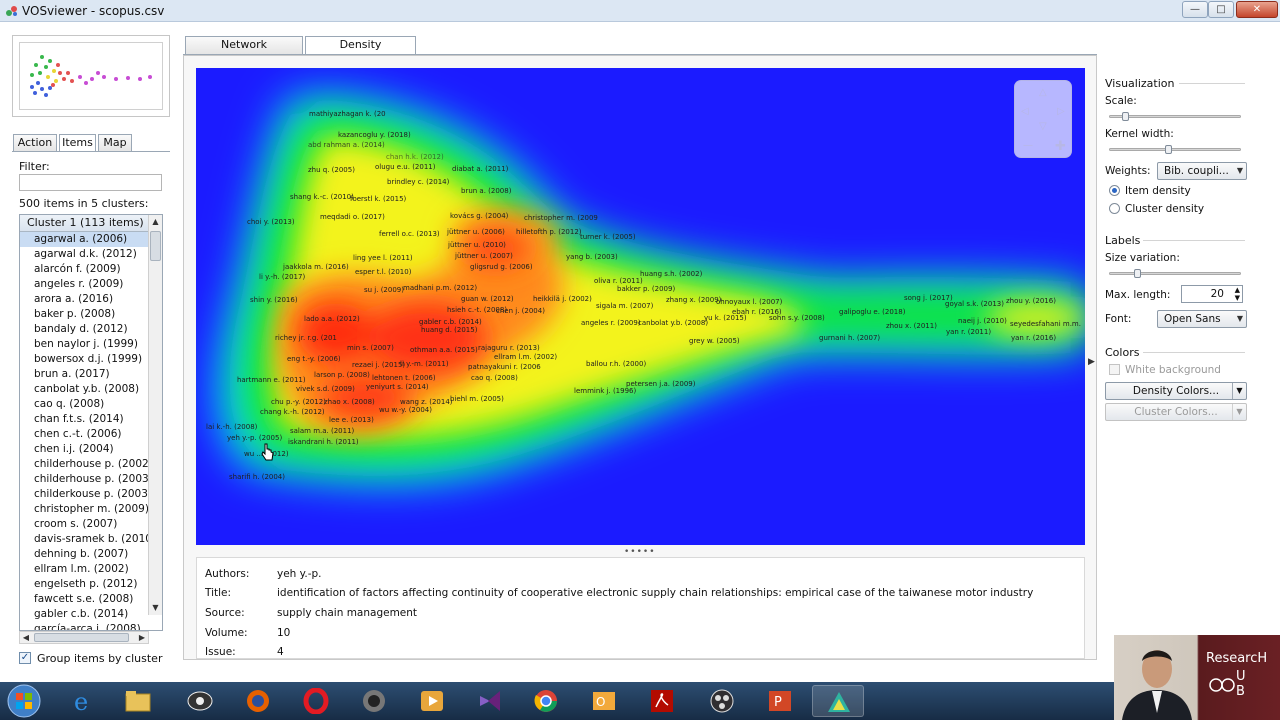  Describe the element at coordinates (90, 182) in the screenshot. I see `filter-input` at that location.